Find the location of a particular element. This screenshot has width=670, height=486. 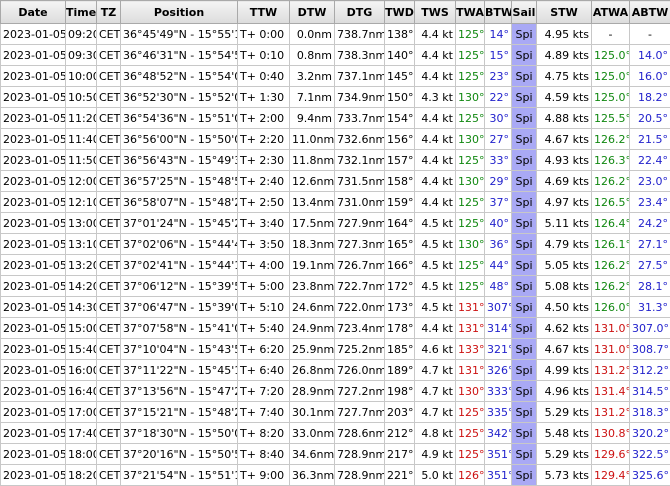

tws-cell: 4.7 kt is located at coordinates (435, 412).